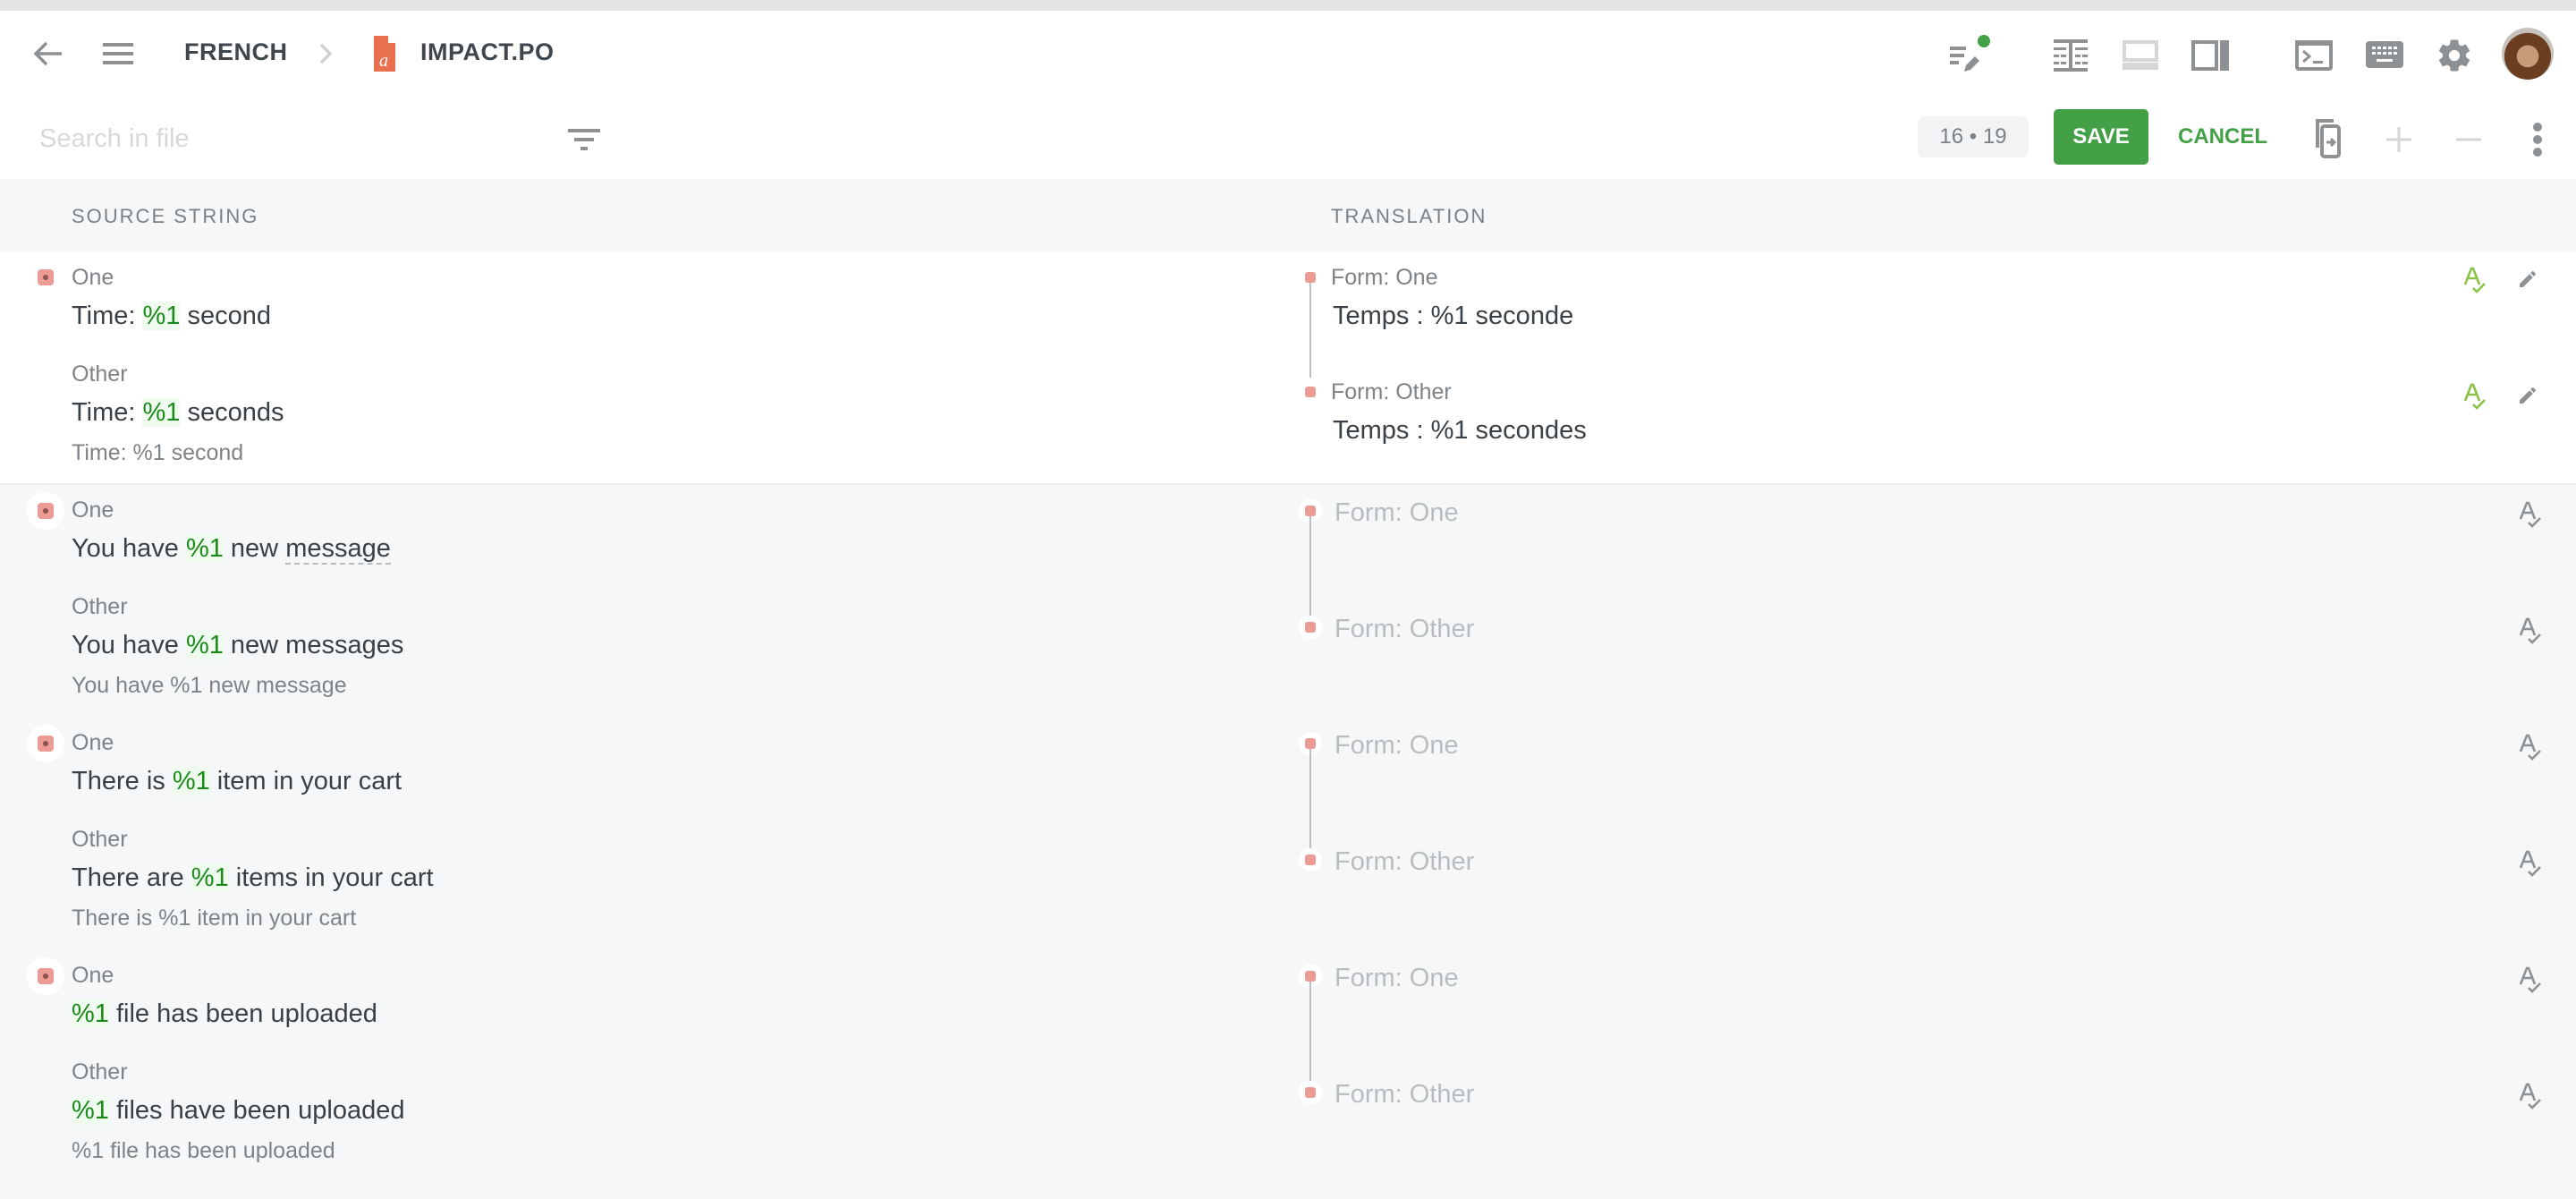  I want to click on form-label-one: Form: One, so click(1384, 277).